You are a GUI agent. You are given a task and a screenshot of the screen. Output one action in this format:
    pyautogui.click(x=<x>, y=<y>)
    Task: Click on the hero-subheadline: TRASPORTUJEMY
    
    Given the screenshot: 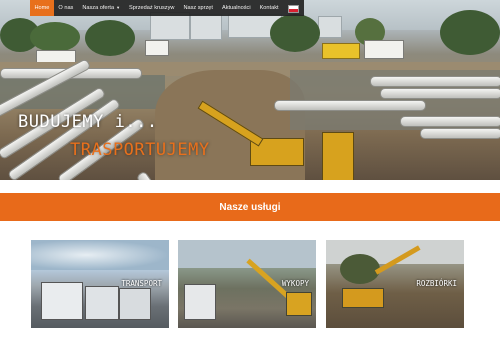 What is the action you would take?
    pyautogui.click(x=140, y=150)
    